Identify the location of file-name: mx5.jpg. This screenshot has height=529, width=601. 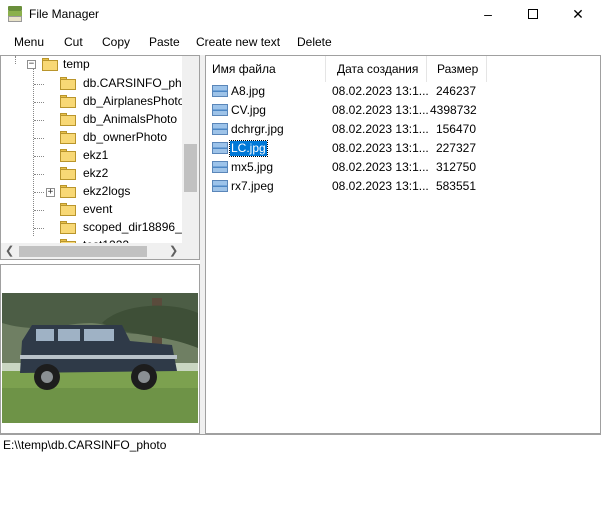
(252, 167).